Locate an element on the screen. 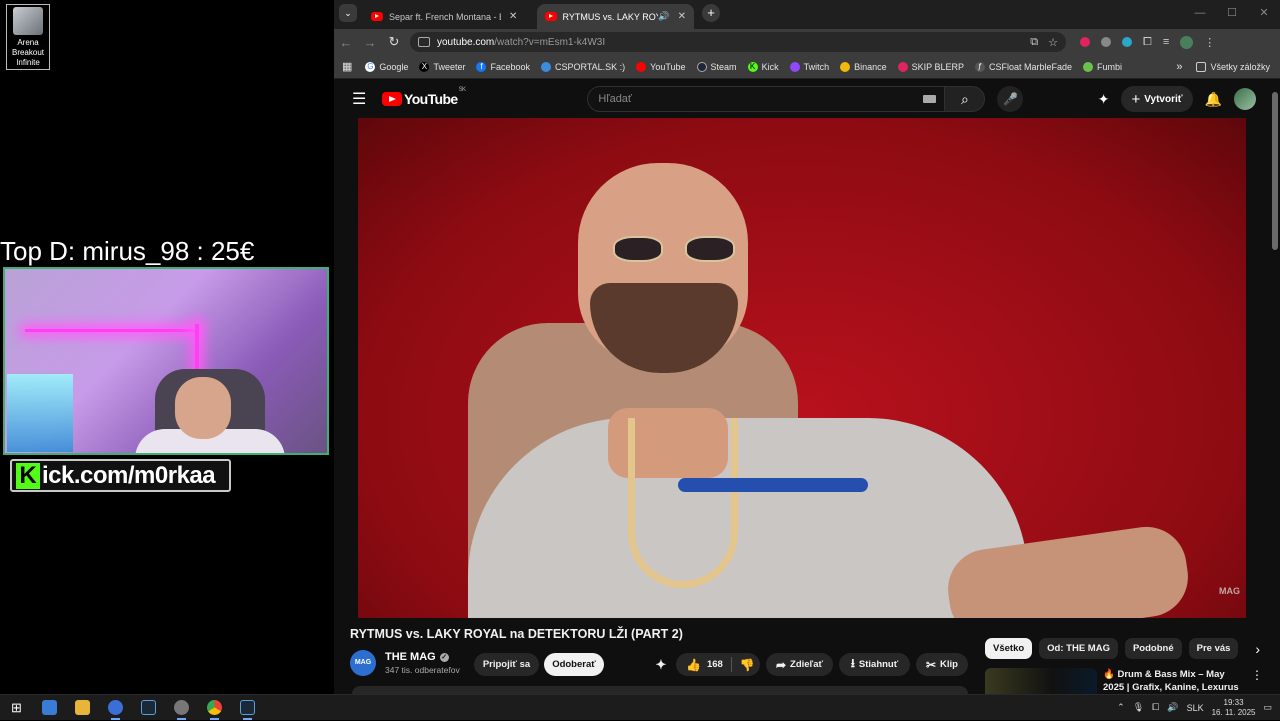  bookmark-fumbi: Fumbi is located at coordinates (1102, 66).